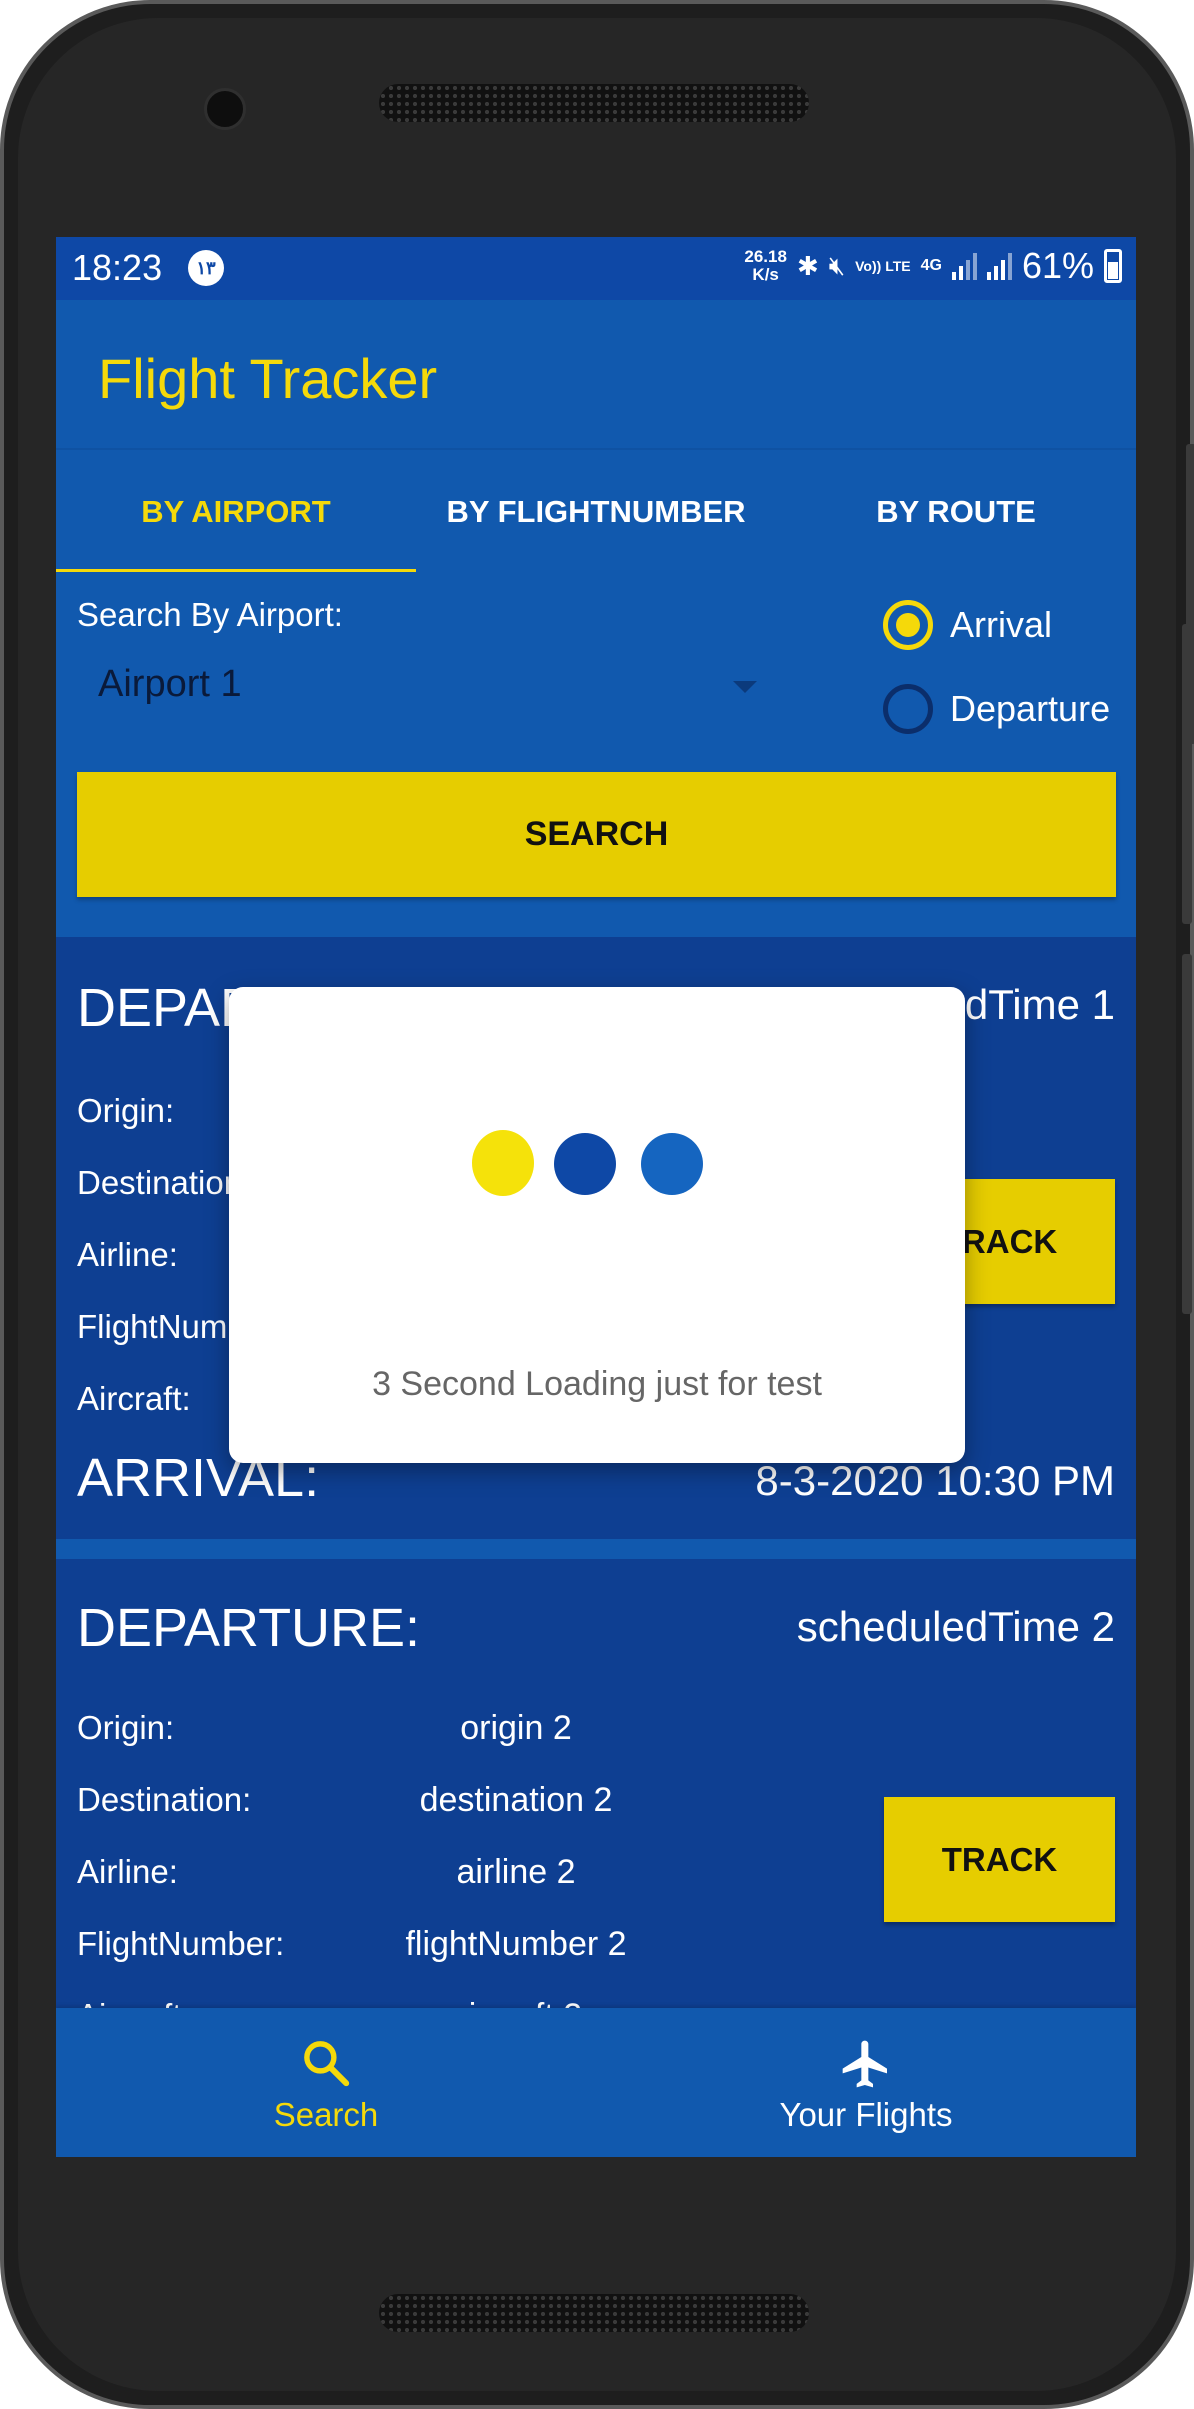 The height and width of the screenshot is (2409, 1194). Describe the element at coordinates (1187, 774) in the screenshot. I see `volume-button` at that location.